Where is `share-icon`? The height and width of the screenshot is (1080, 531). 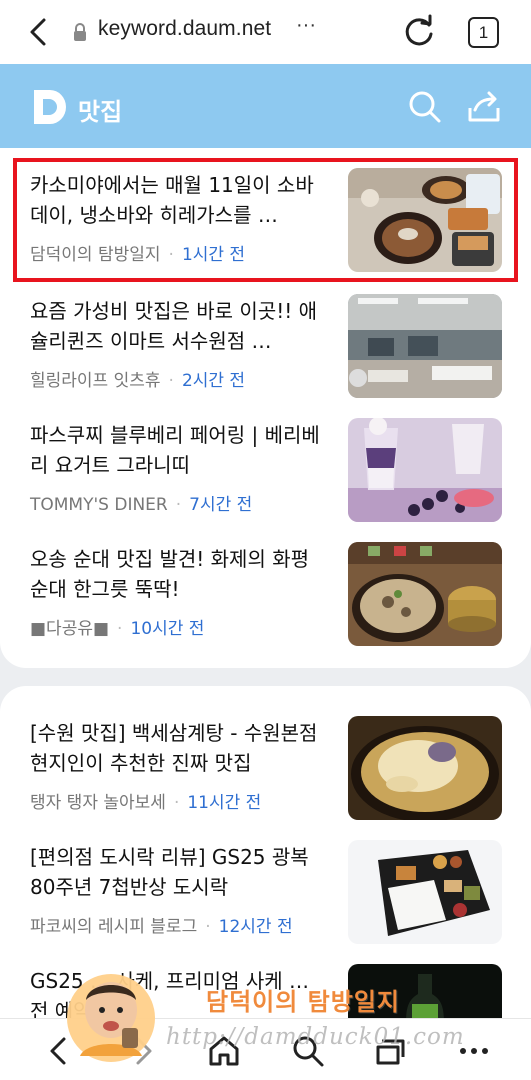
share-icon is located at coordinates (484, 107).